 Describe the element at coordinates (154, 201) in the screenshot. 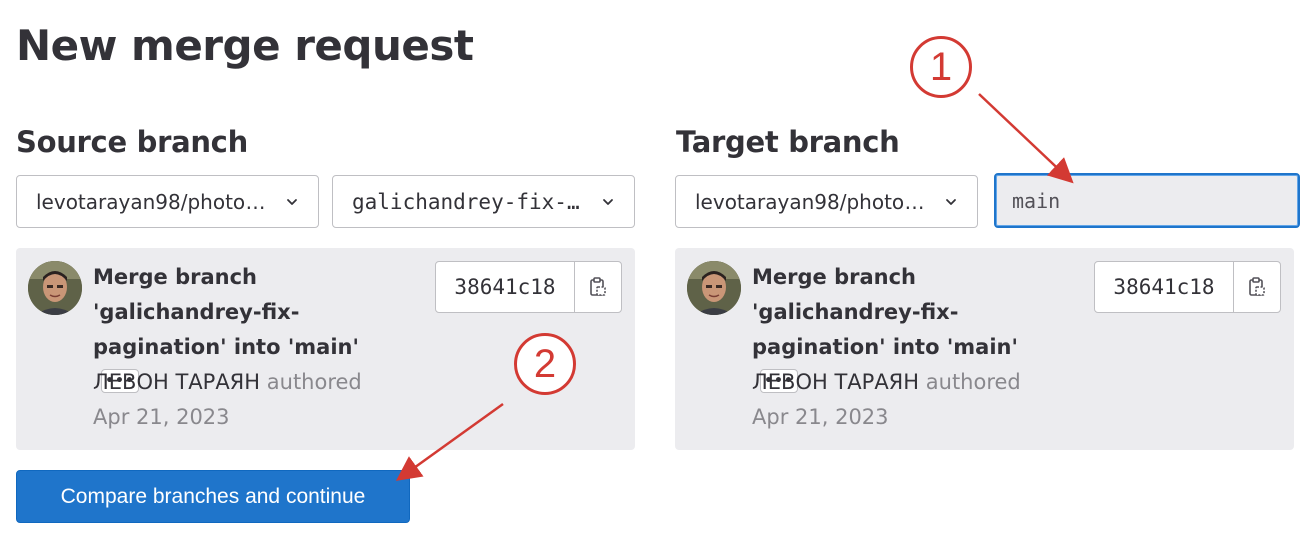

I see `source-project-label: levotarayan98/photo-gallery` at that location.